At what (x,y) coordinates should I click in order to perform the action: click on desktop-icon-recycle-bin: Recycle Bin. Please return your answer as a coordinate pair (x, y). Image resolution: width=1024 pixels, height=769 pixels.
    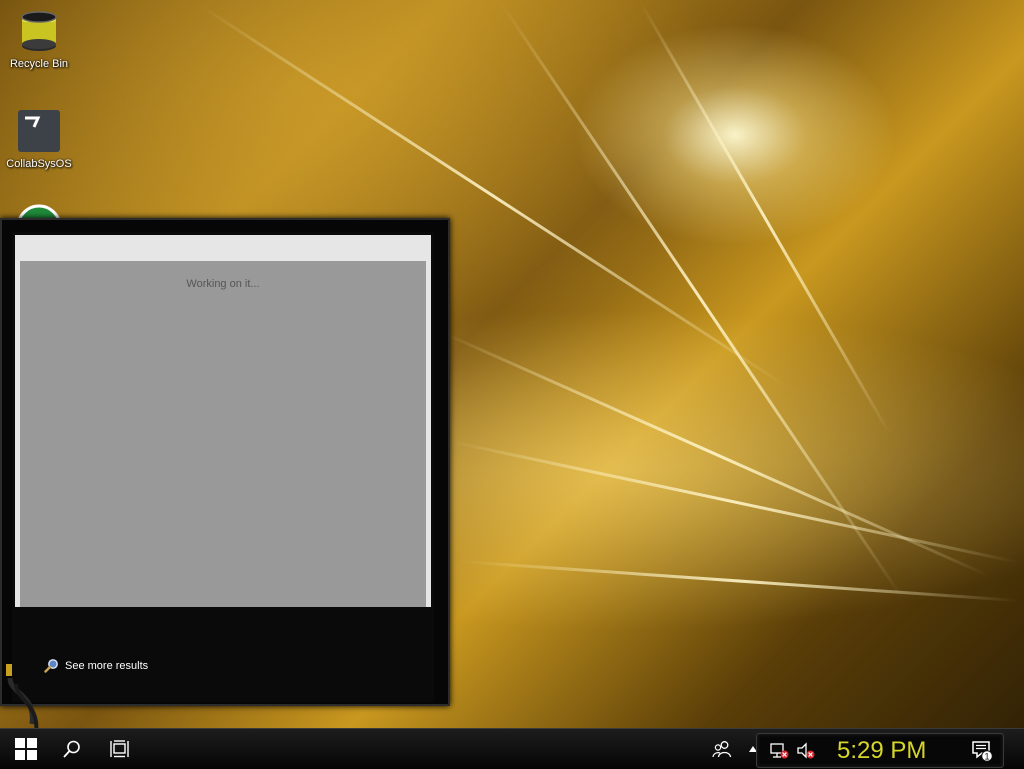
    Looking at the image, I should click on (39, 39).